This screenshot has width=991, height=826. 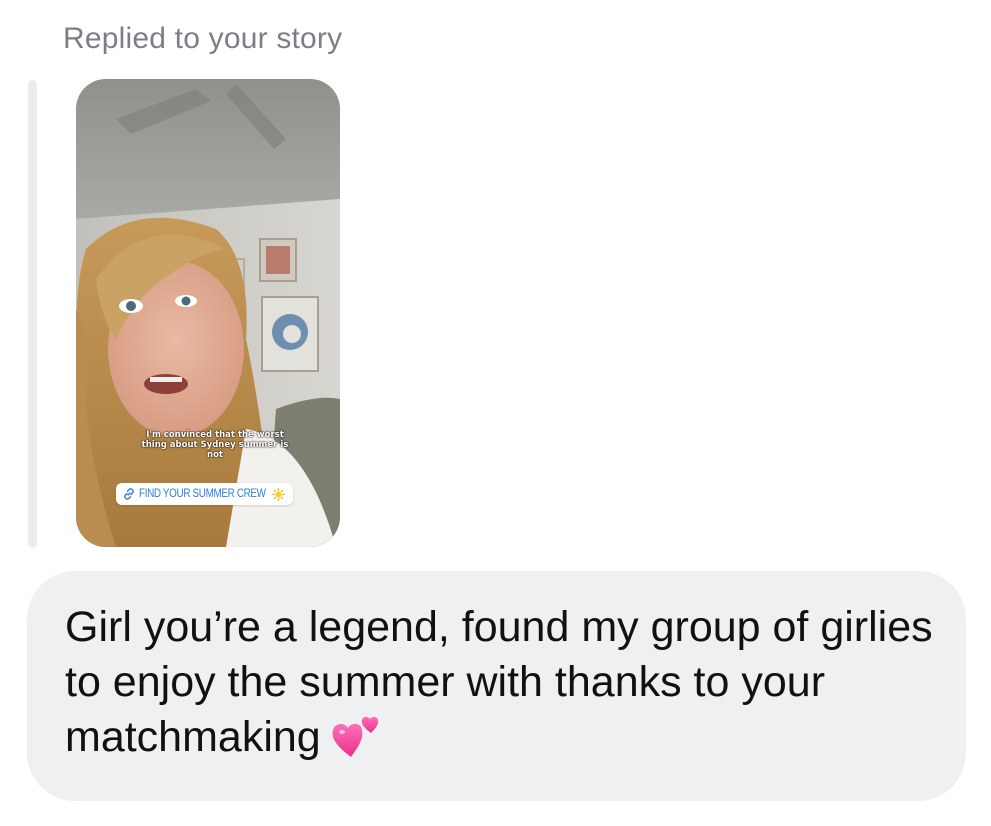 I want to click on link-sticker-label: FIND YOUR SUMMER CREW, so click(x=202, y=494).